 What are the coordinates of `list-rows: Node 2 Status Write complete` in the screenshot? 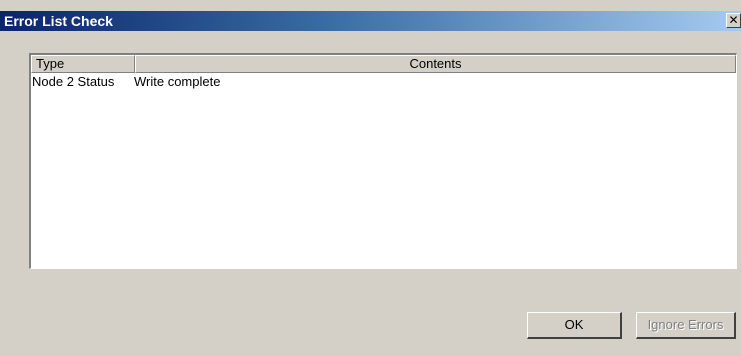 It's located at (383, 82).